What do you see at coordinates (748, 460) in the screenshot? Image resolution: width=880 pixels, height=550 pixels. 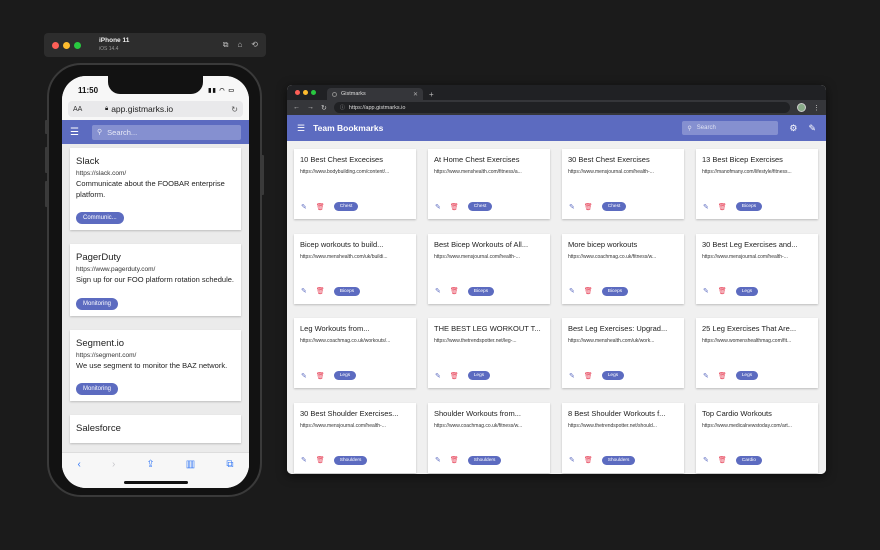 I see `tag-chip: Cardio` at bounding box center [748, 460].